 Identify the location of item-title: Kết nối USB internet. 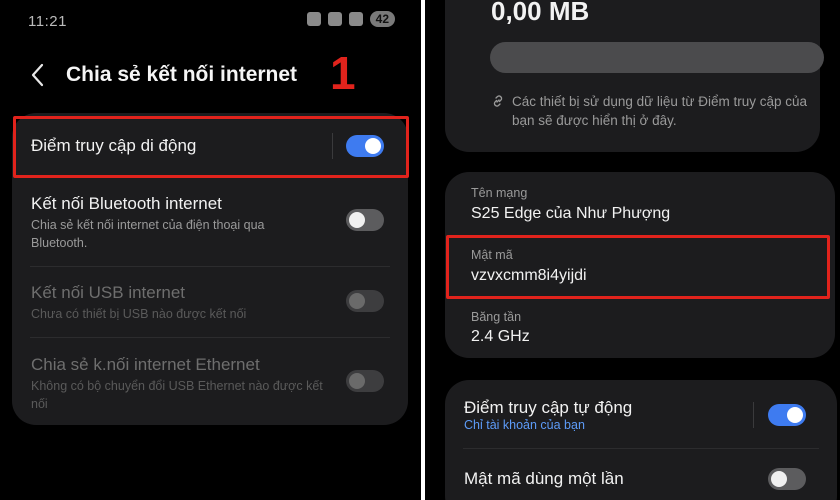
(108, 292).